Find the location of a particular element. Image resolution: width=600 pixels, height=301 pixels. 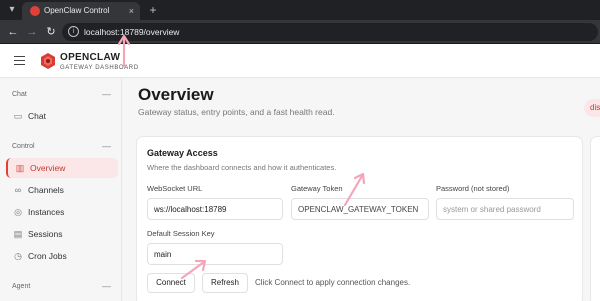

gateway-token-input is located at coordinates (360, 209).